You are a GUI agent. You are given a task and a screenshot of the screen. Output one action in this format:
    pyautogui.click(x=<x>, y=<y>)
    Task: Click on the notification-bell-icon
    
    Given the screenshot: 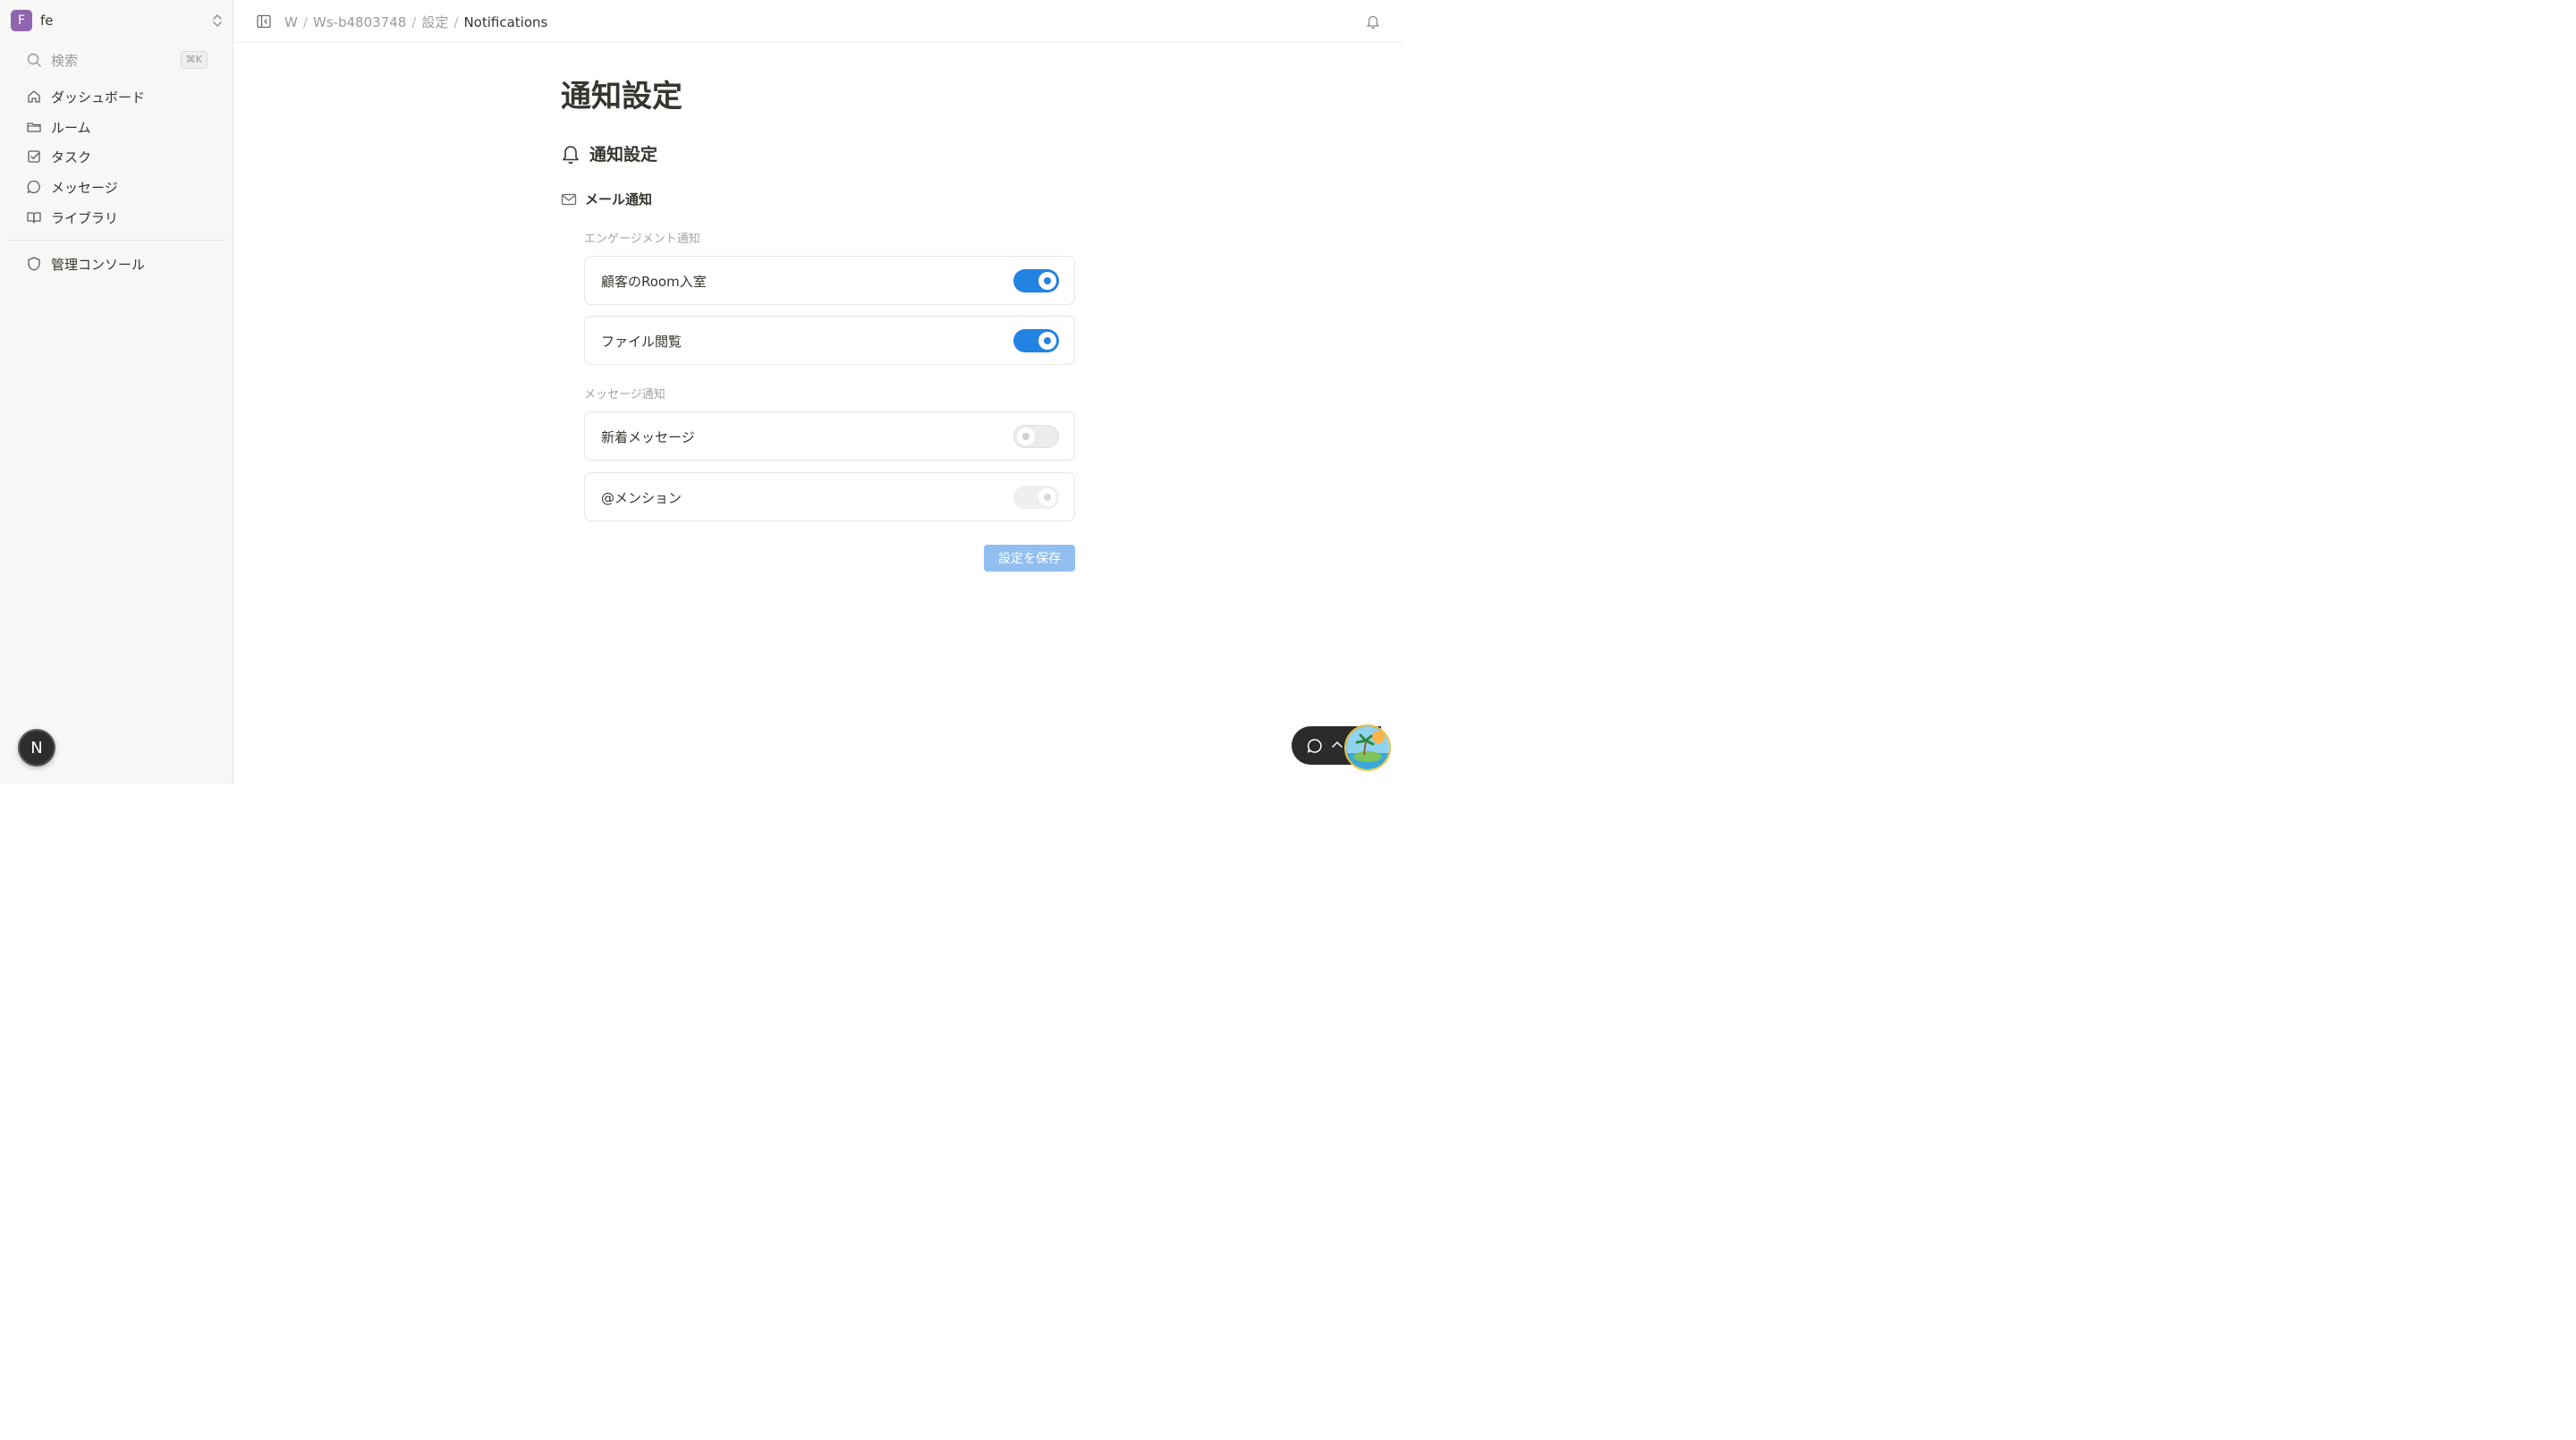 What is the action you would take?
    pyautogui.click(x=1373, y=22)
    